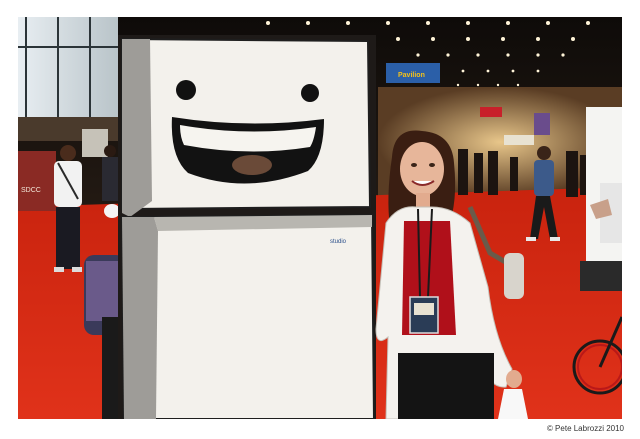 The image size is (640, 439). I want to click on photo-credit: © Pete Labrozzi 2010, so click(585, 428).